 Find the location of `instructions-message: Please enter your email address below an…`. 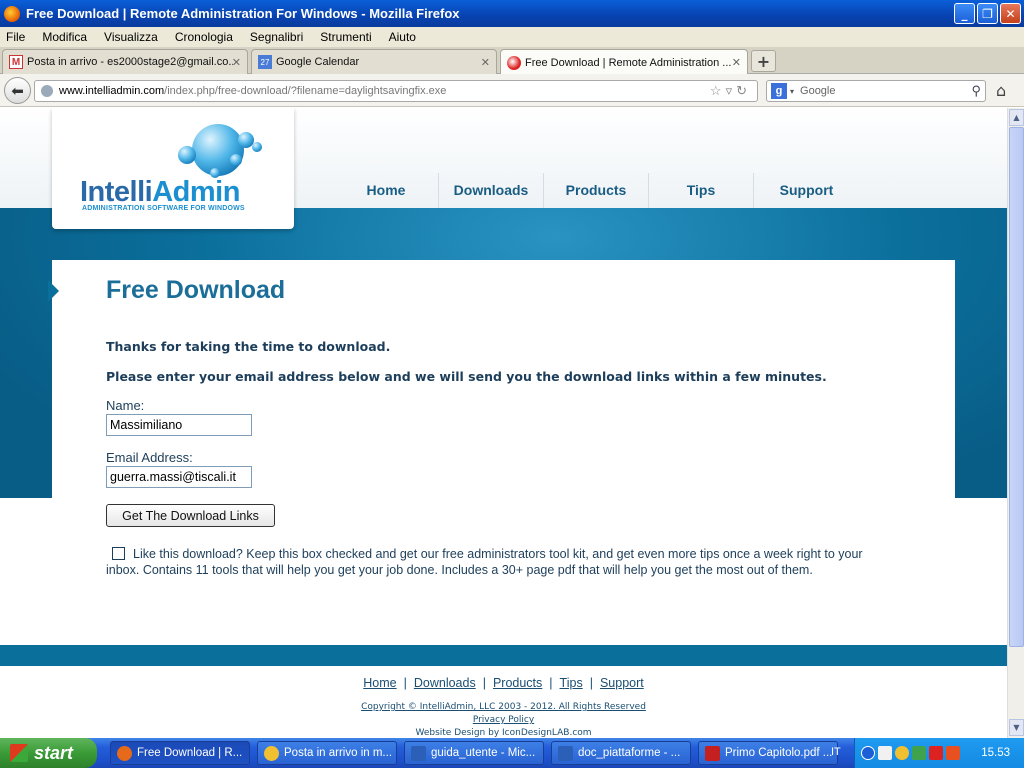

instructions-message: Please enter your email address below an… is located at coordinates (466, 376).